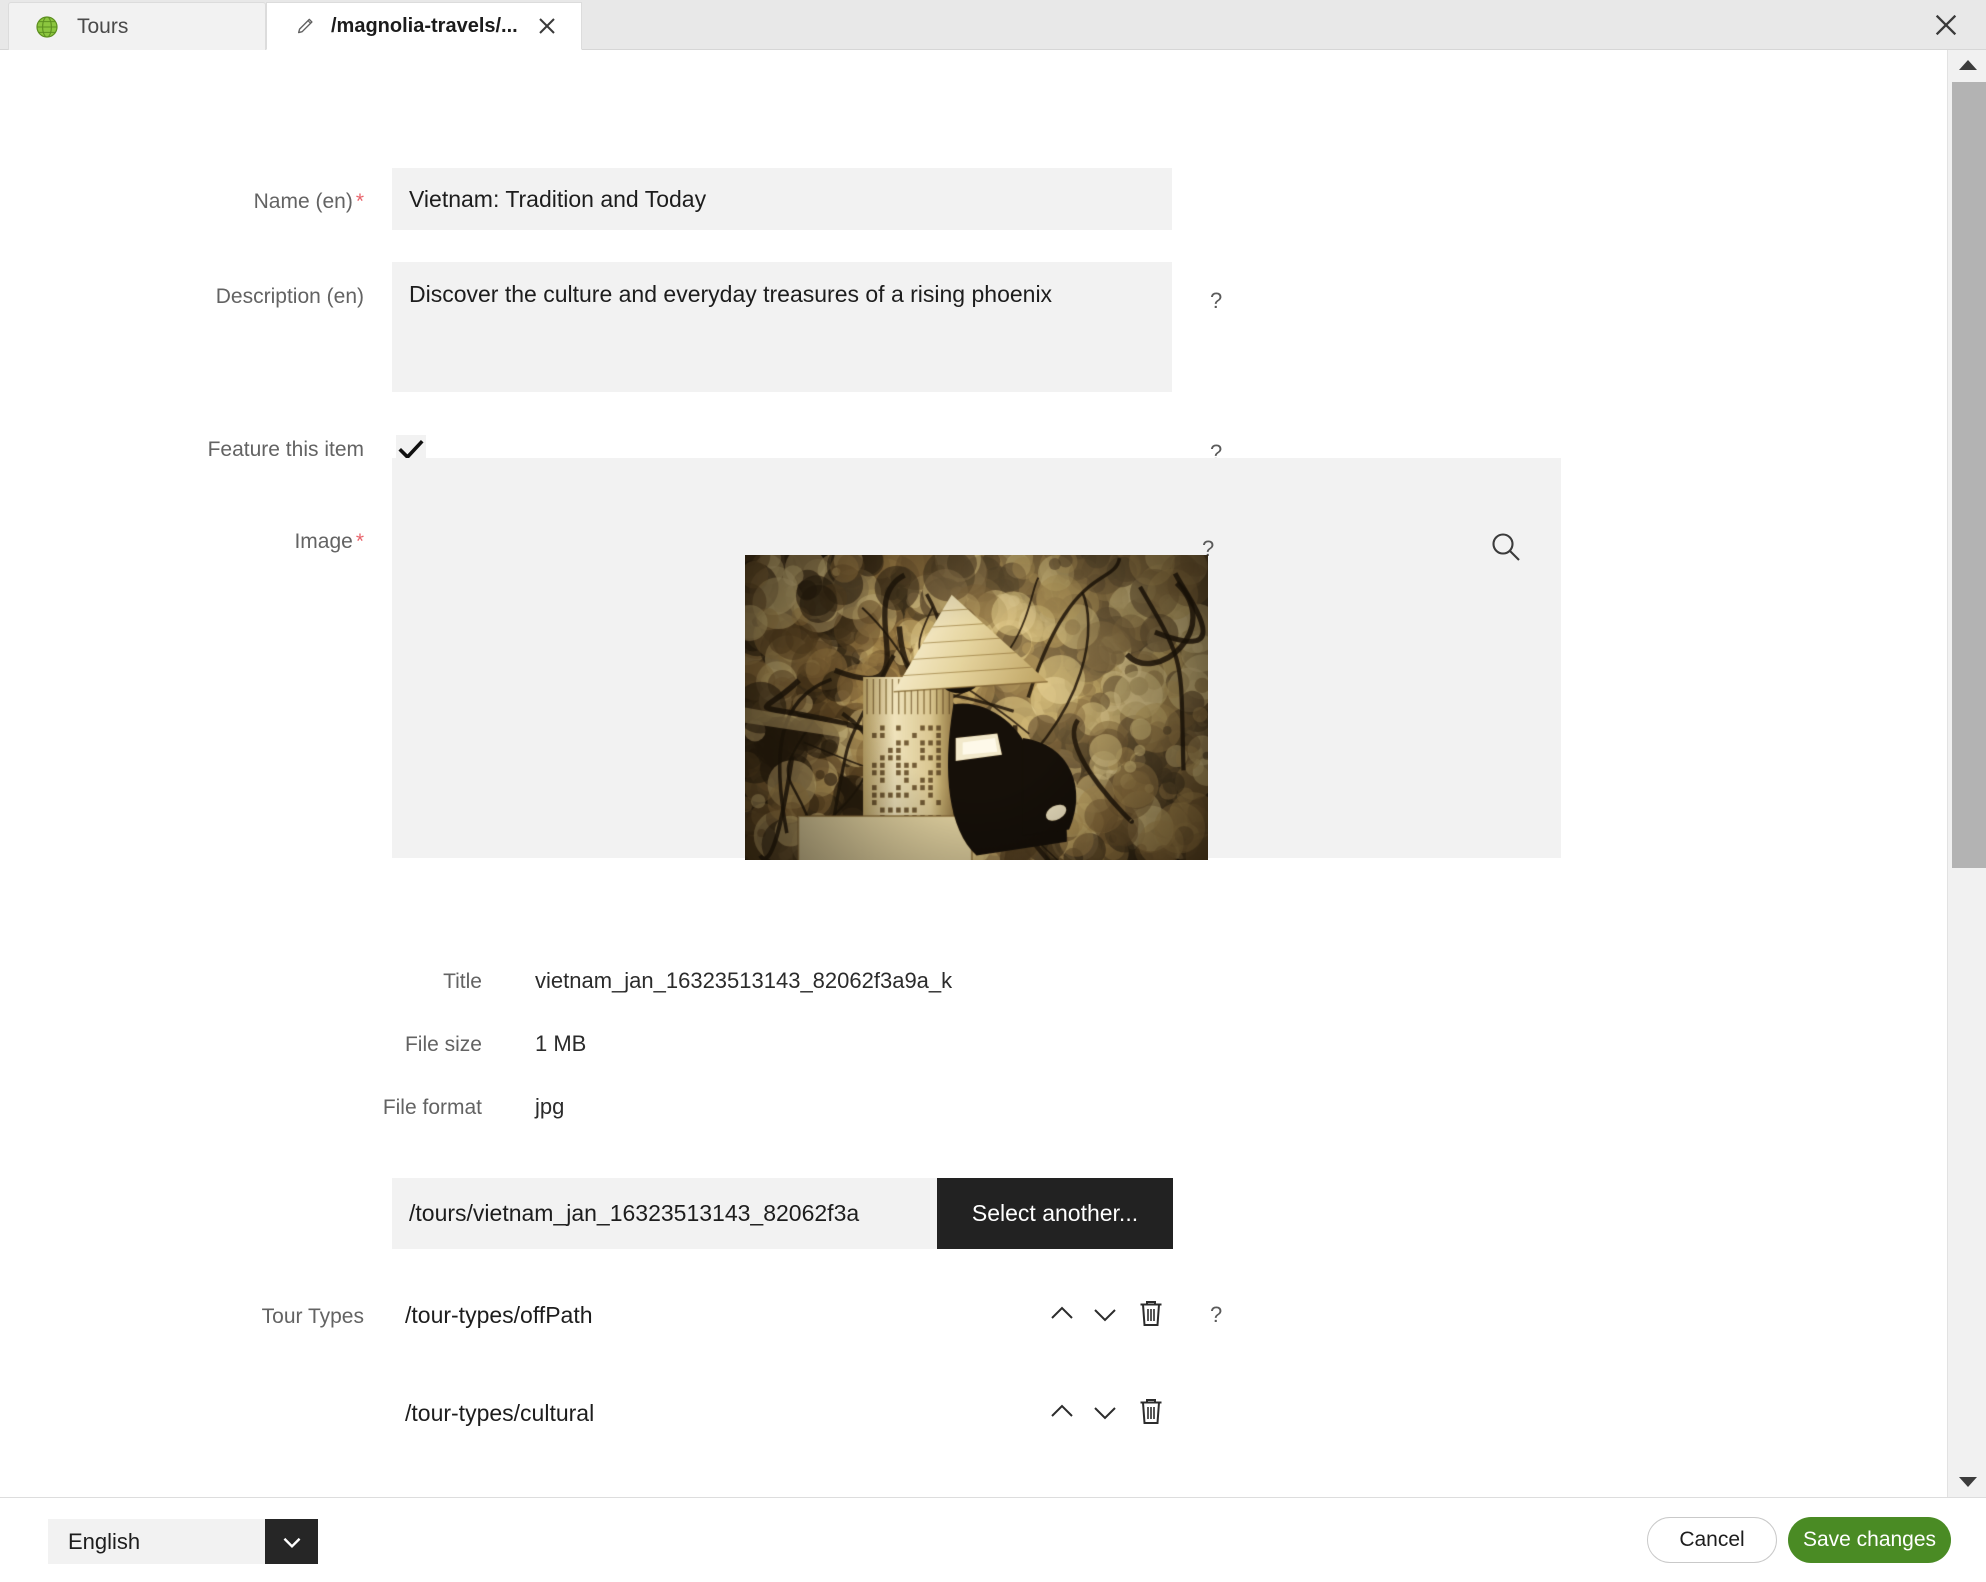 This screenshot has height=1582, width=1986. What do you see at coordinates (1216, 1315) in the screenshot?
I see `tour-types-help-icon: ?` at bounding box center [1216, 1315].